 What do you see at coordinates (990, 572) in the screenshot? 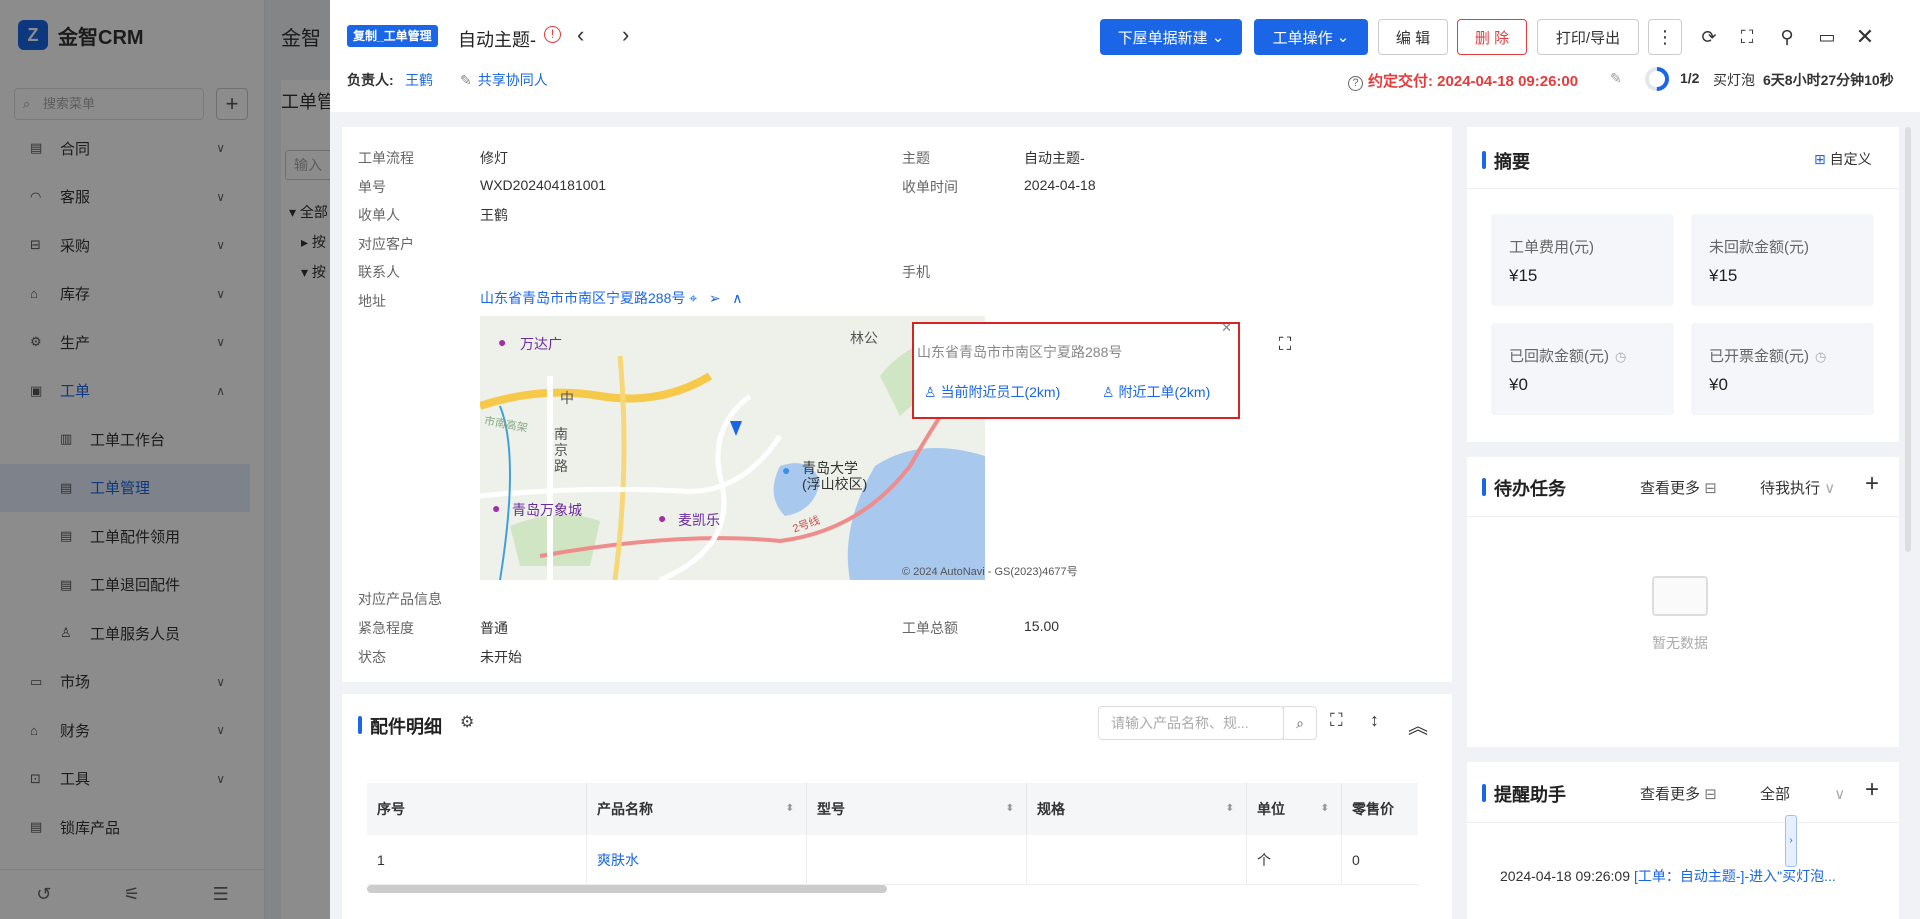
I see `map-copyright: © 2024 AutoNavi - GS(2023)4677号` at bounding box center [990, 572].